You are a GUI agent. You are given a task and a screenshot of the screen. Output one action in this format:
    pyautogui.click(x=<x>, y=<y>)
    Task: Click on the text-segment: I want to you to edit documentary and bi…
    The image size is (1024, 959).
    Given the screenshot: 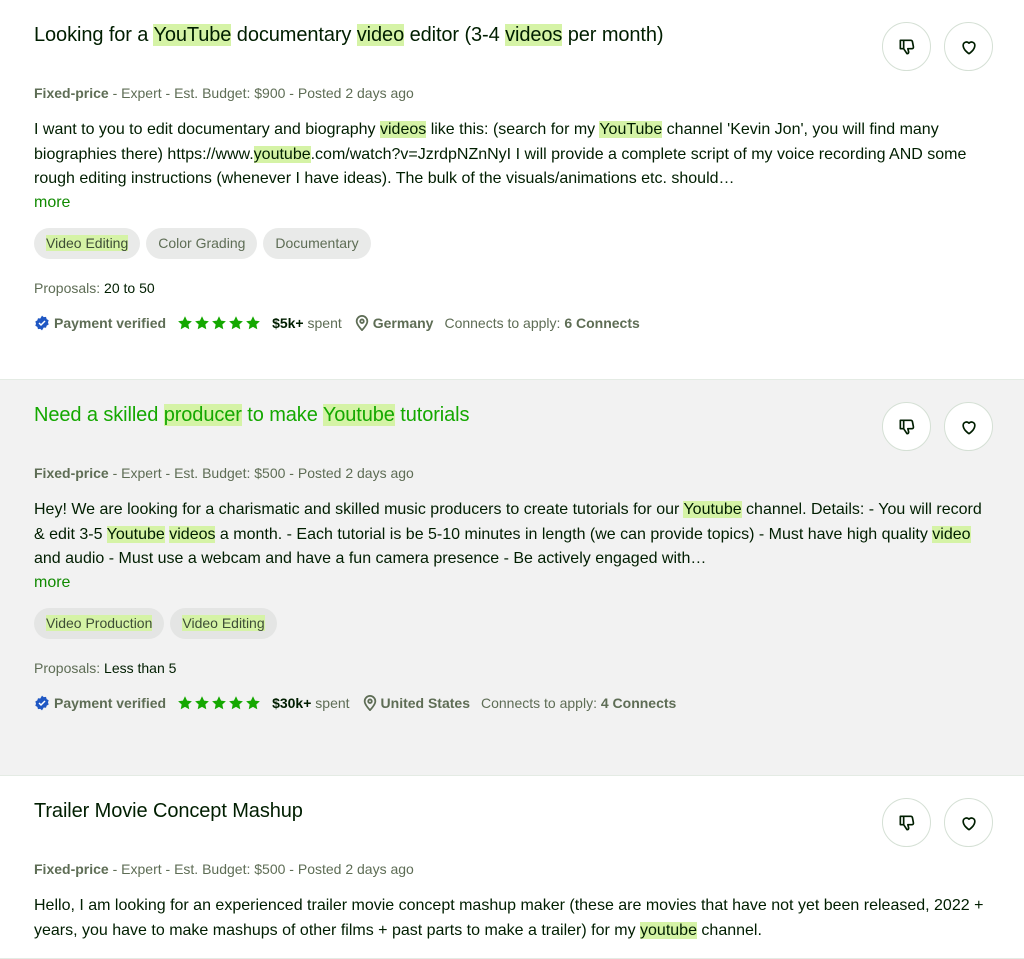 What is the action you would take?
    pyautogui.click(x=207, y=129)
    